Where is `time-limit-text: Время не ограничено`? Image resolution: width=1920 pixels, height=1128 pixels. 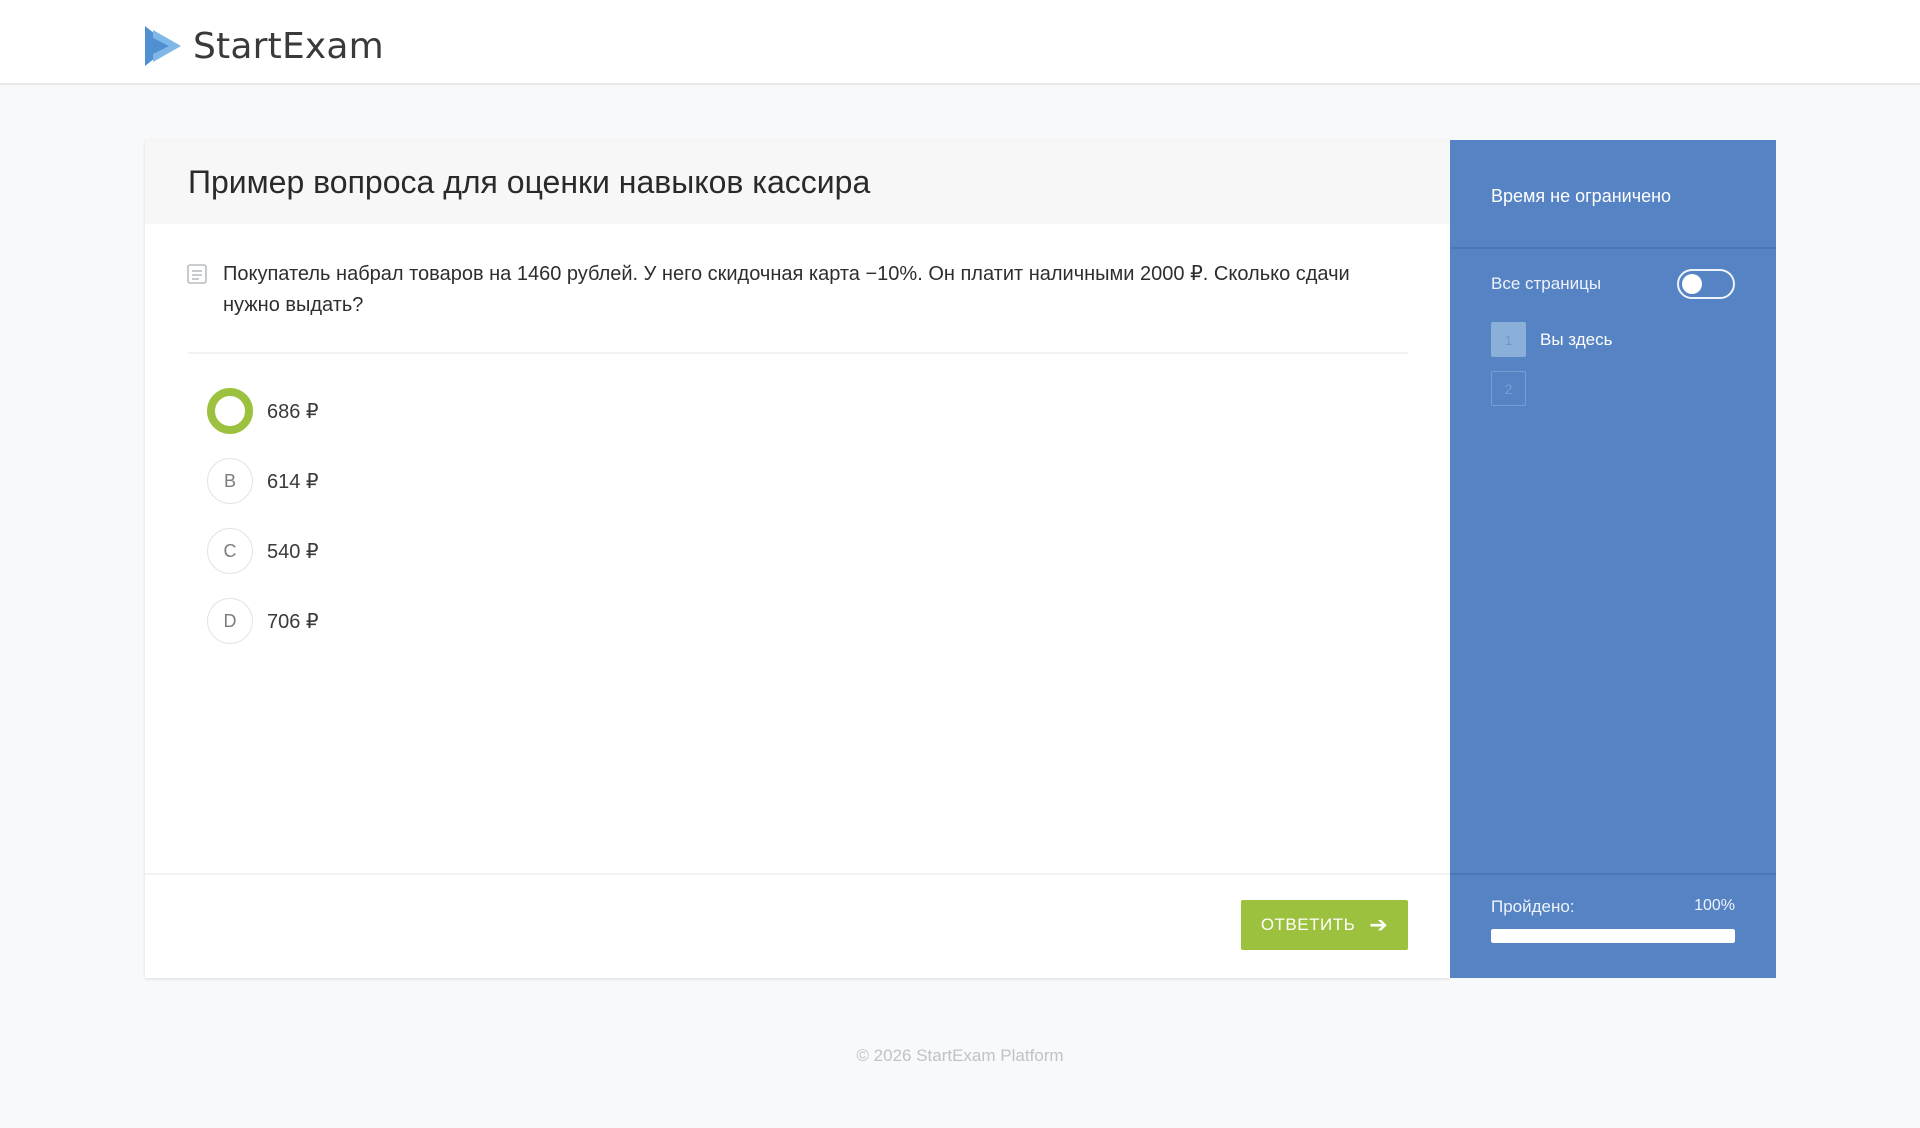
time-limit-text: Время не ограничено is located at coordinates (1581, 196).